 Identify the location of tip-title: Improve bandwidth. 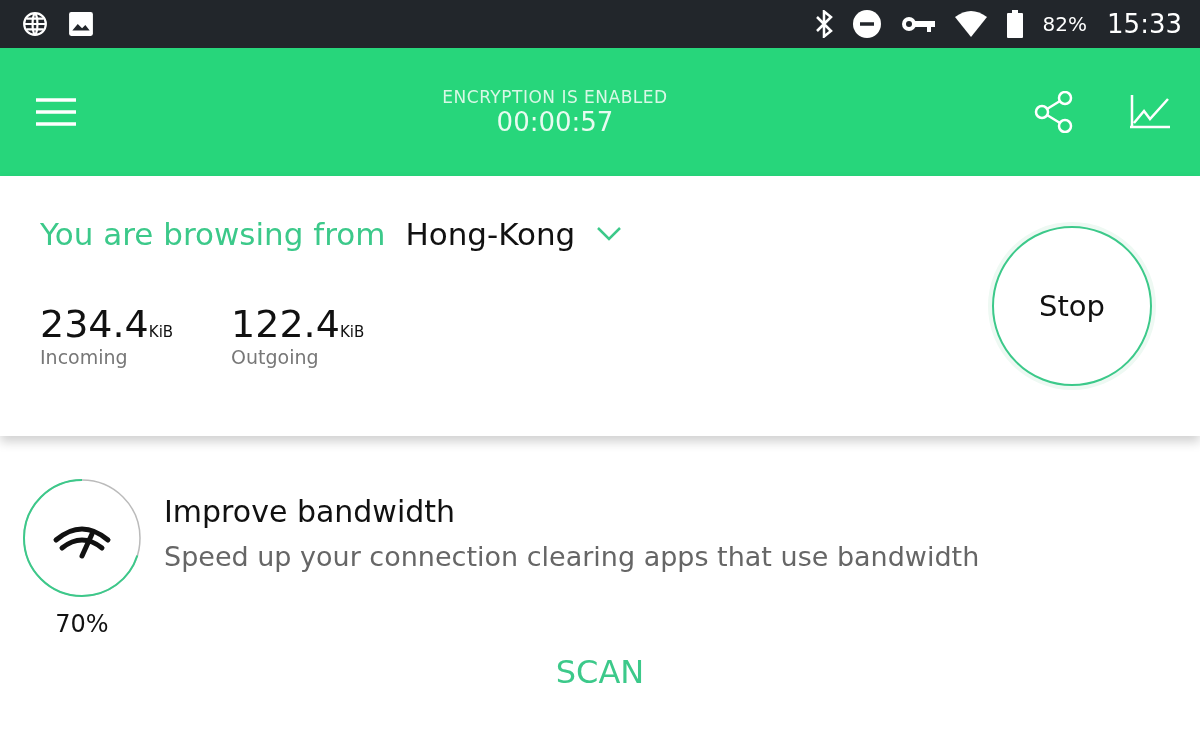
(310, 511).